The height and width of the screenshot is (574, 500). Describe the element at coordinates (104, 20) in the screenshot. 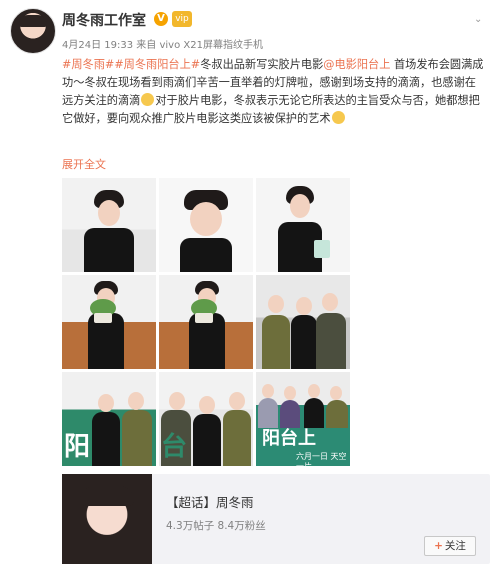

I see `author-name: 周冬雨工作室` at that location.